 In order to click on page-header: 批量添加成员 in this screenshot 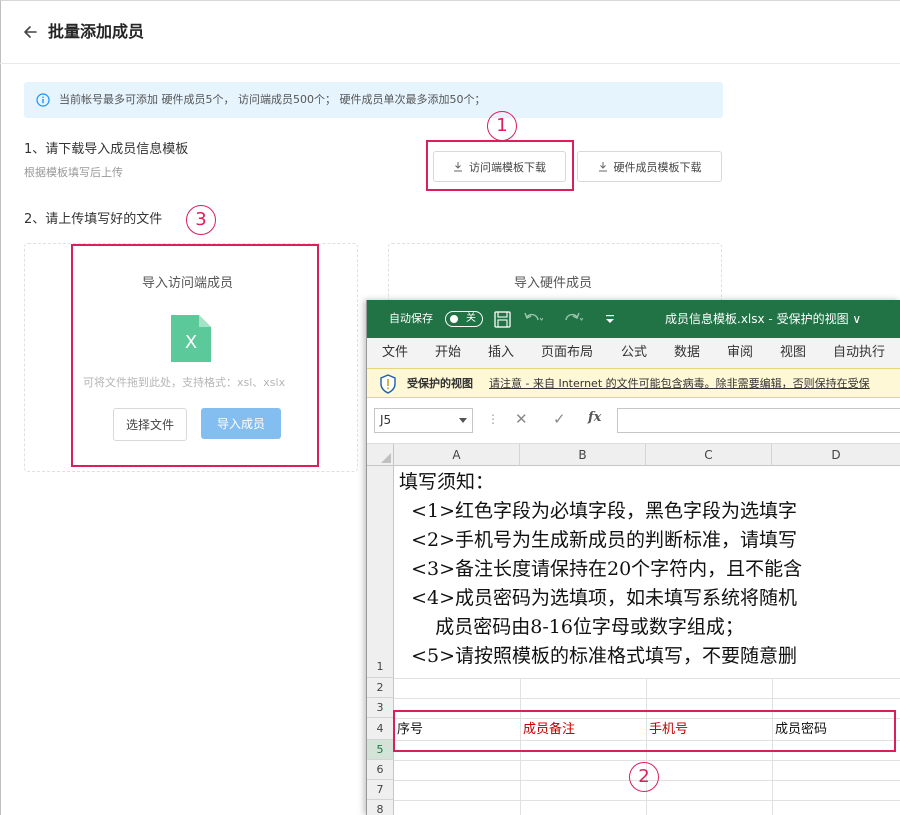, I will do `click(450, 32)`.